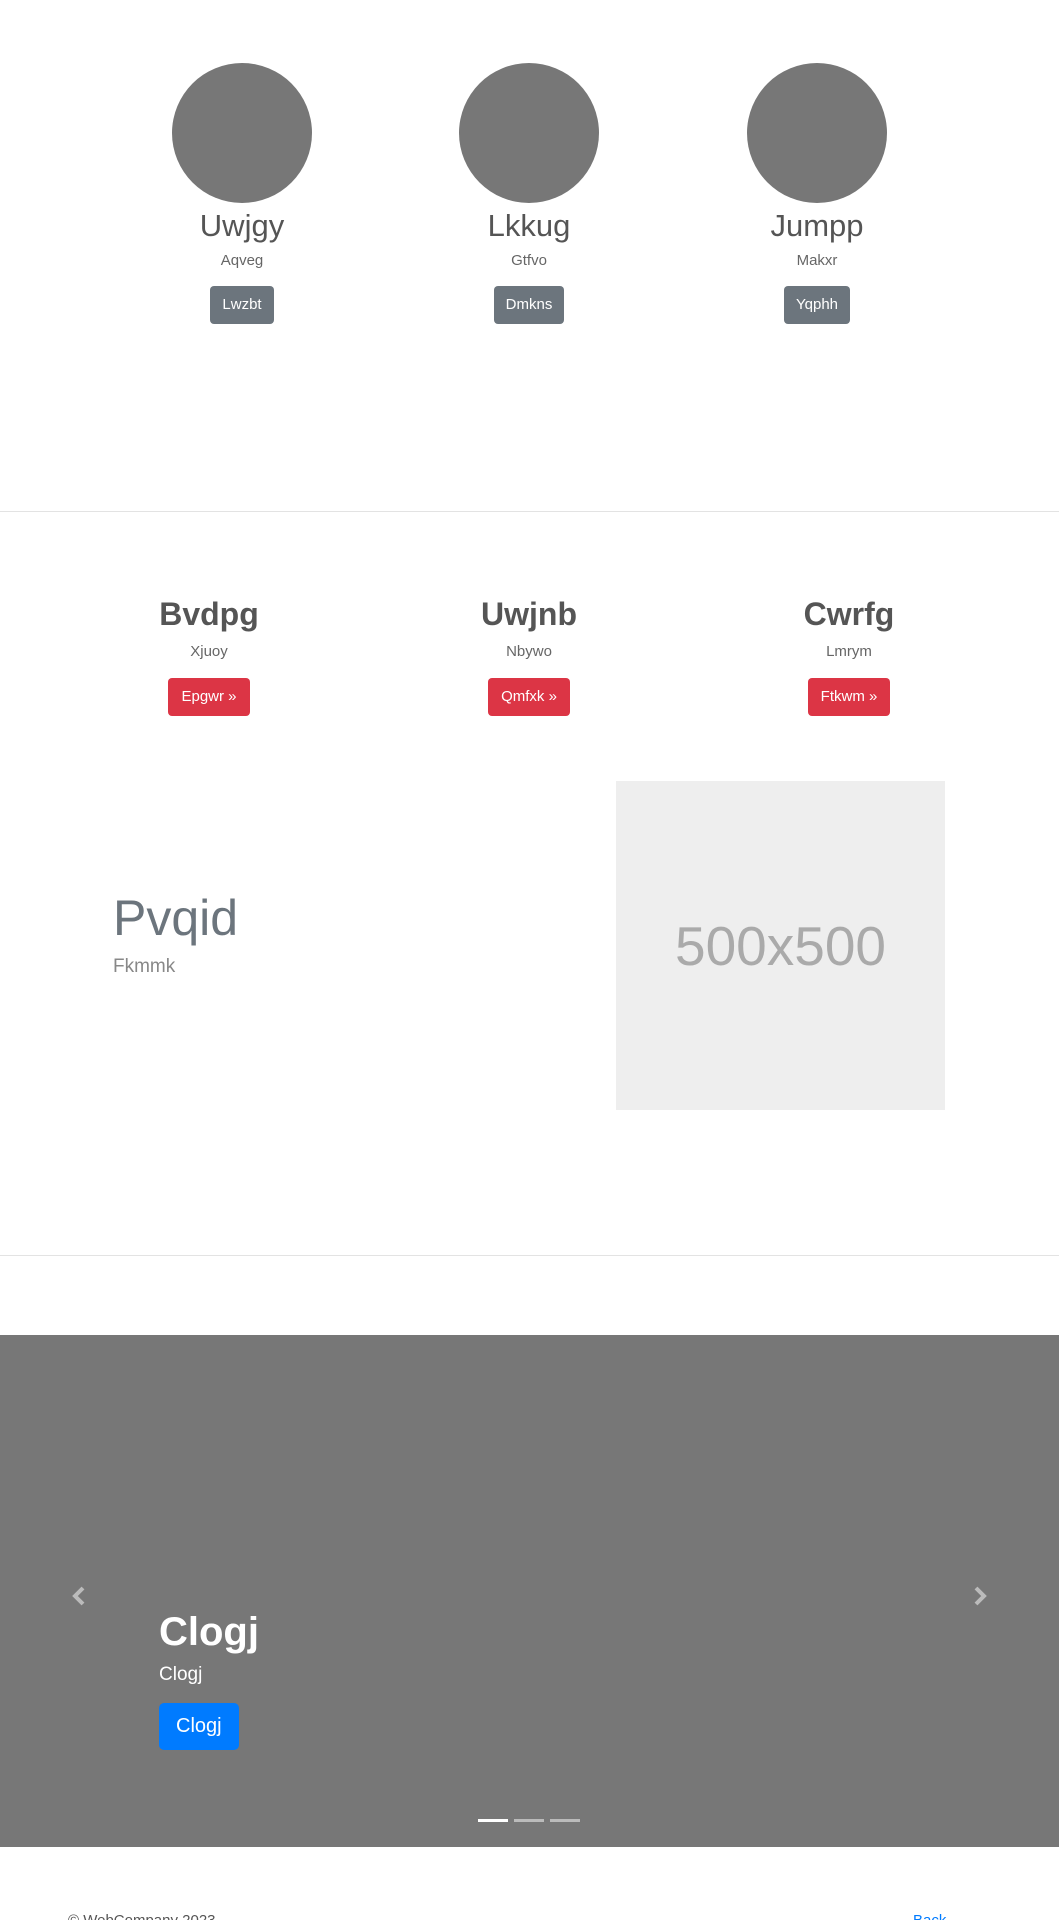 The height and width of the screenshot is (1920, 1059). I want to click on team-member: Uwjgy Aqveg Lwzbt, so click(242, 193).